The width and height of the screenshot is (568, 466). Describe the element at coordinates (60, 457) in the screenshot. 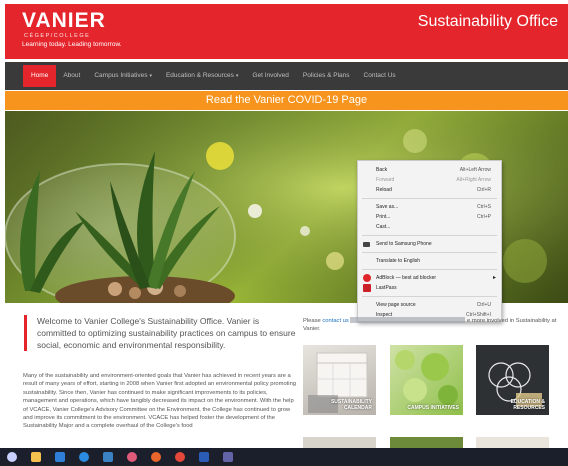

I see `mail-icon` at that location.